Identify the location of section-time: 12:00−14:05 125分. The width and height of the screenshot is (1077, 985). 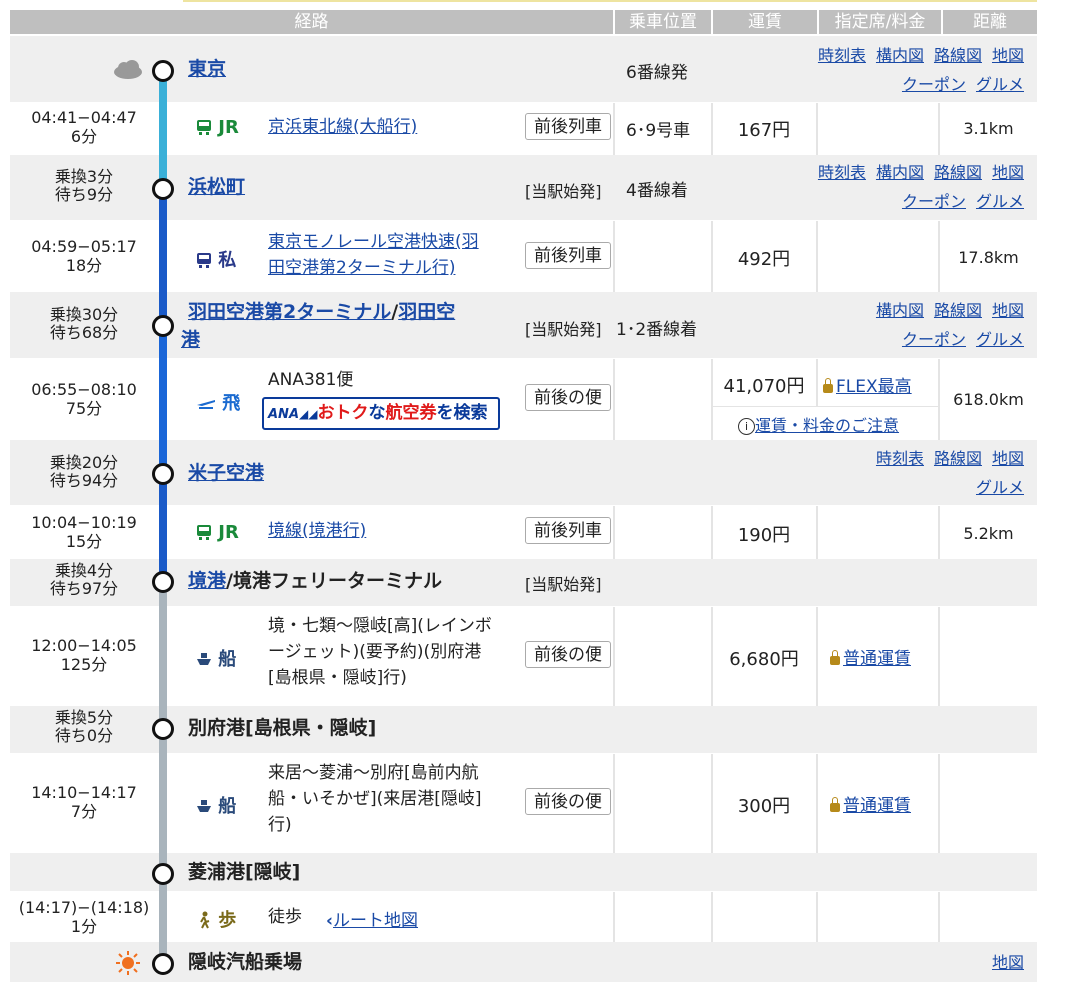
(84, 655).